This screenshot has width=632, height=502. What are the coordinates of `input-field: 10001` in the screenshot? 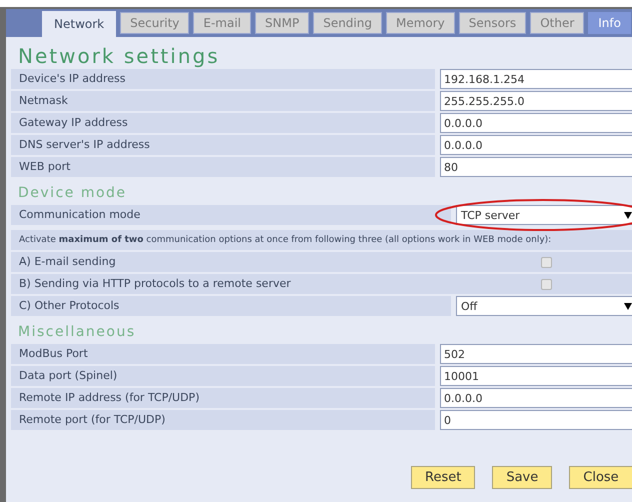 It's located at (536, 376).